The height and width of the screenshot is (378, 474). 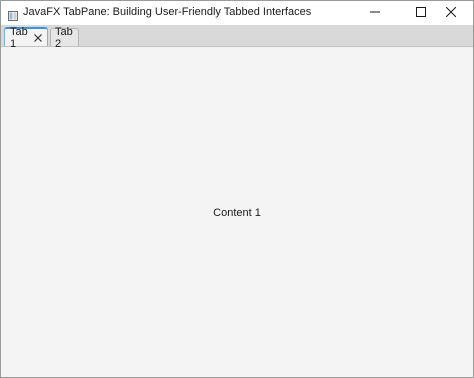 I want to click on tab-close-button, so click(x=38, y=37).